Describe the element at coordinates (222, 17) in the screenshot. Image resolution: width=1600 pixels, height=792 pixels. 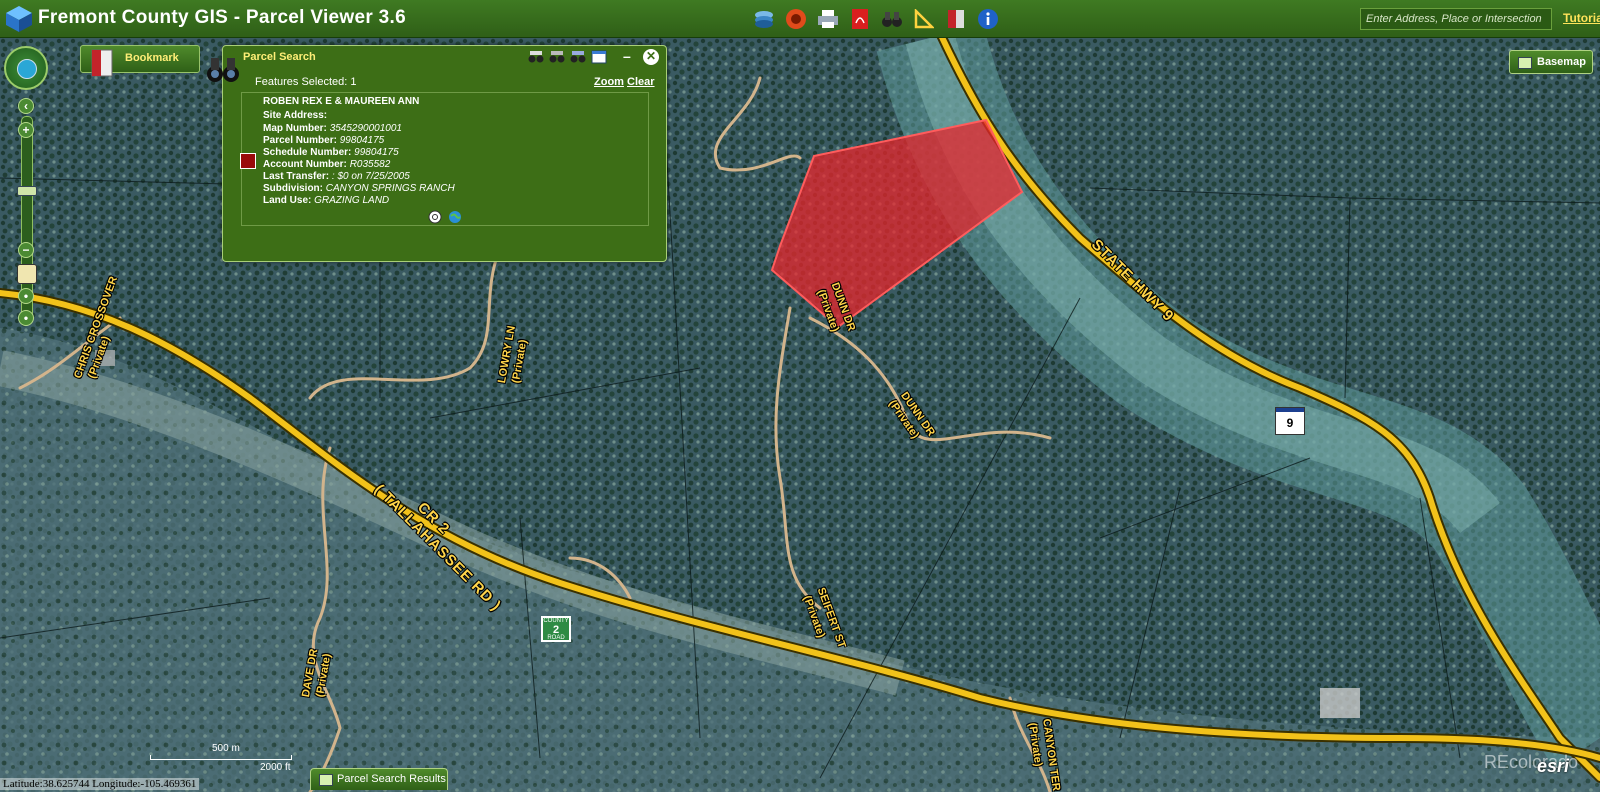
I see `app-title: Fremont County GIS - Parcel Viewer 3.6` at that location.